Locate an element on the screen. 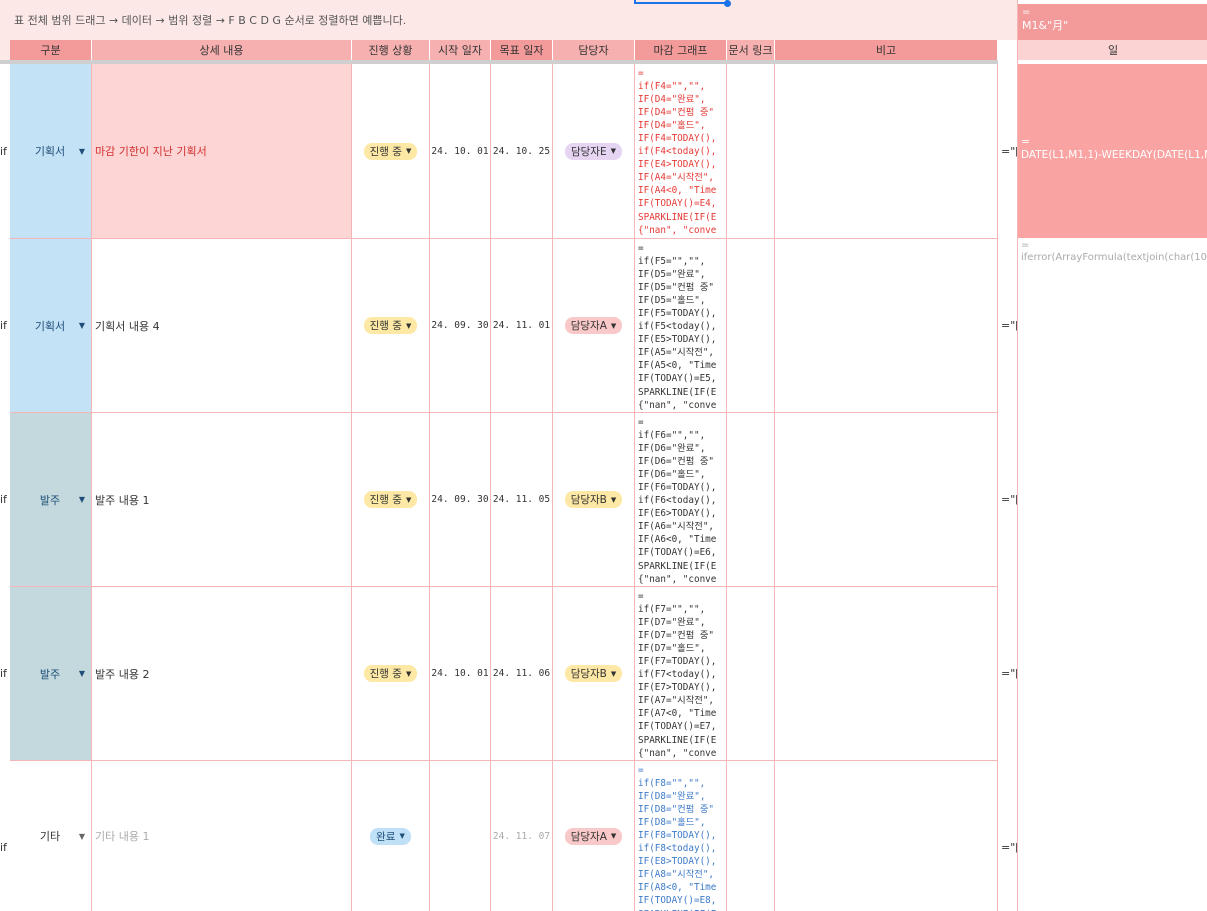 The height and width of the screenshot is (911, 1207). start-date-cell is located at coordinates (460, 836).